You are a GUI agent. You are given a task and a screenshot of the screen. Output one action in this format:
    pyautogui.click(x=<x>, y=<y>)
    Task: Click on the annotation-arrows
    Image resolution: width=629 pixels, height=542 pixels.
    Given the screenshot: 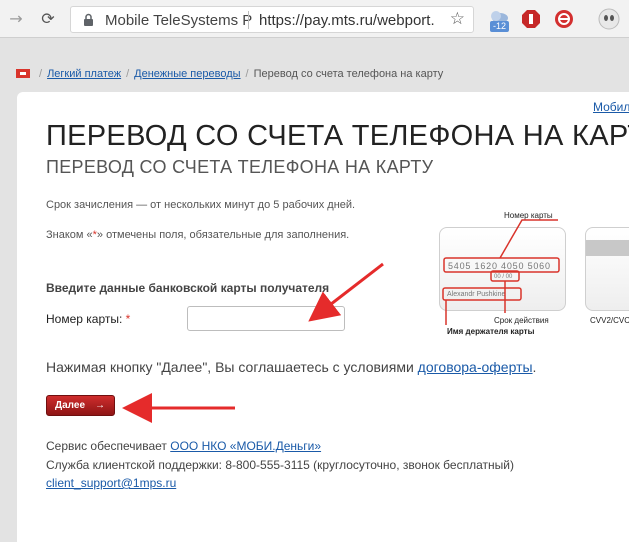 What is the action you would take?
    pyautogui.click(x=253, y=342)
    